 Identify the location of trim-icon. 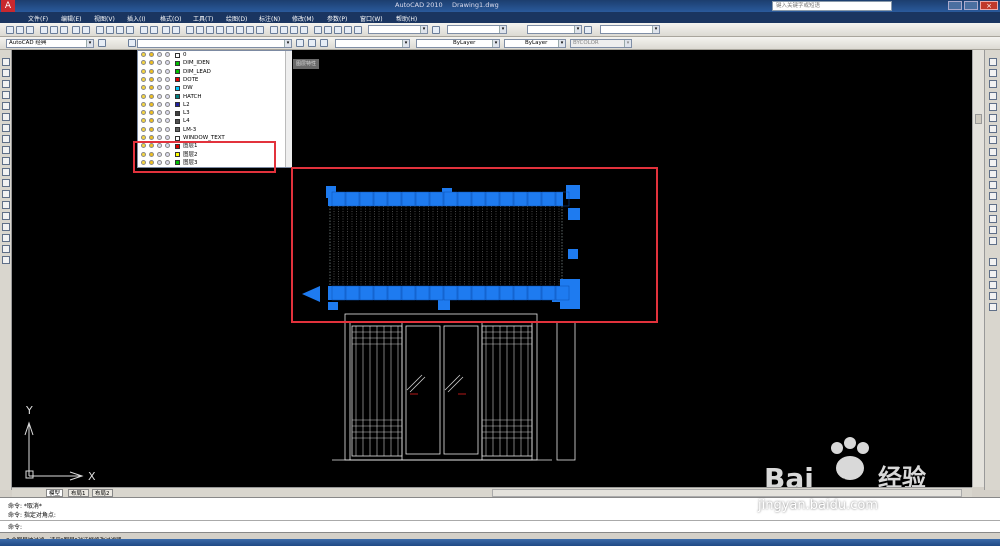
(993, 162).